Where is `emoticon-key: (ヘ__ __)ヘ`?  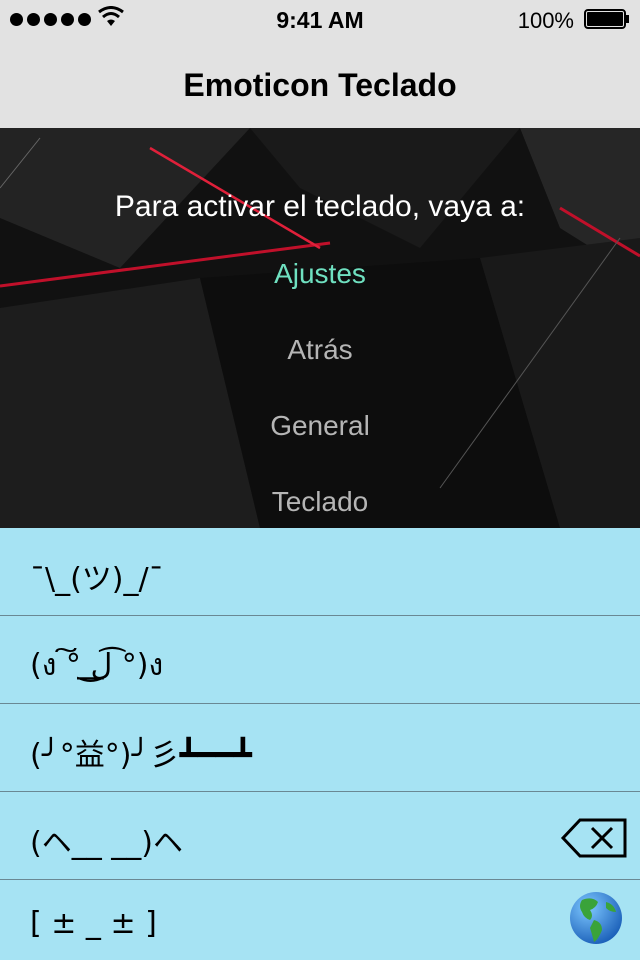
emoticon-key: (ヘ__ __)ヘ is located at coordinates (320, 836).